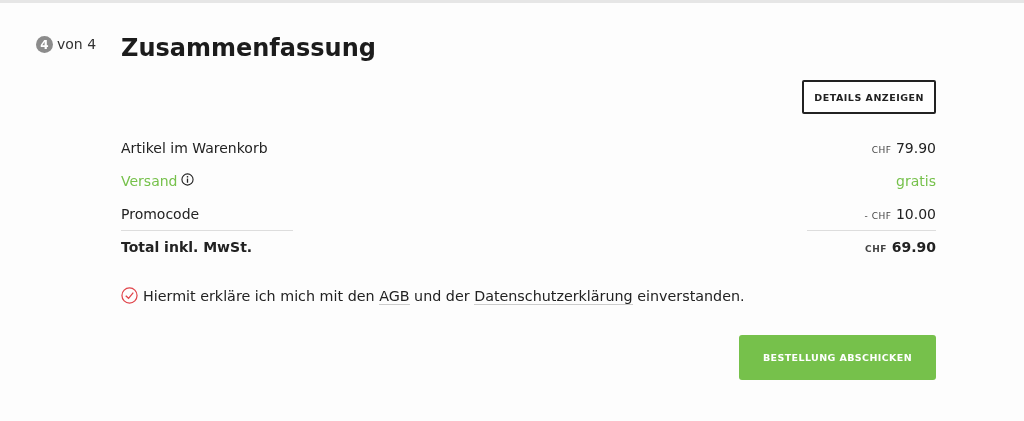  What do you see at coordinates (394, 296) in the screenshot?
I see `text-link: AGB` at bounding box center [394, 296].